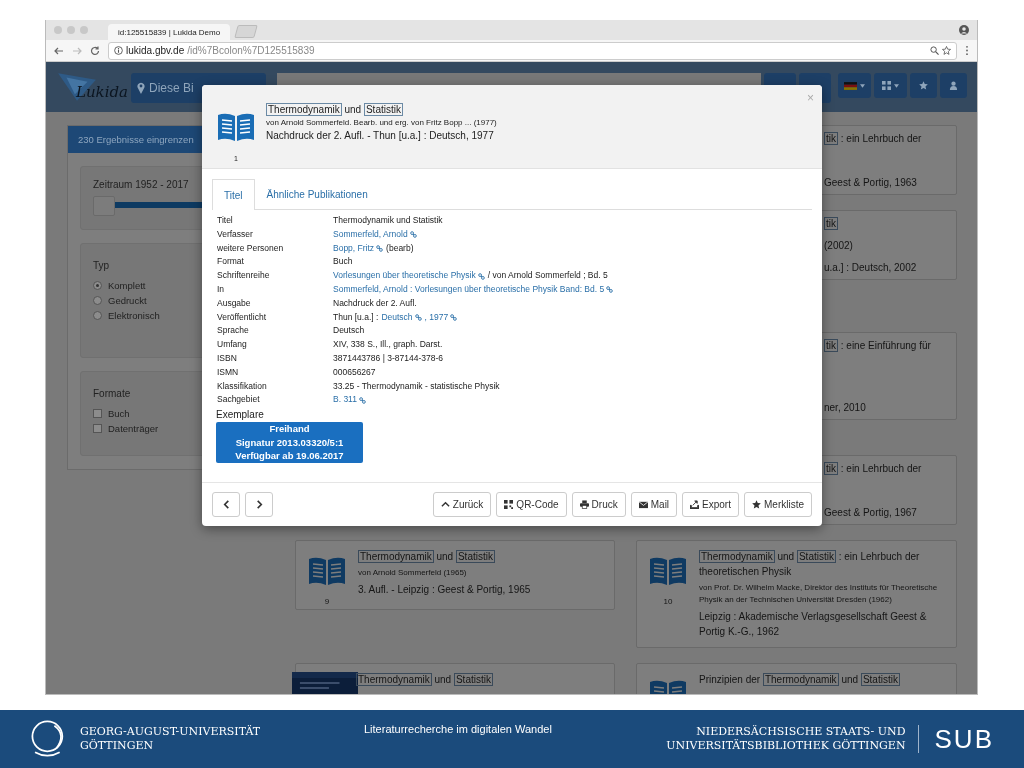 The height and width of the screenshot is (768, 1024). Describe the element at coordinates (375, 303) in the screenshot. I see `field-value: Nachdruck der 2. Aufl.` at that location.